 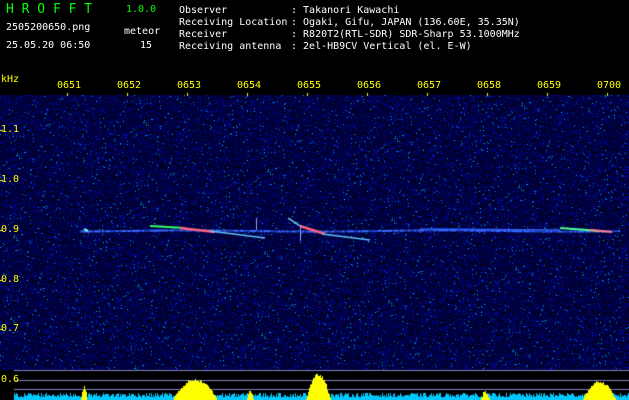 I want to click on image-filename: 2505200650.png, so click(x=48, y=27).